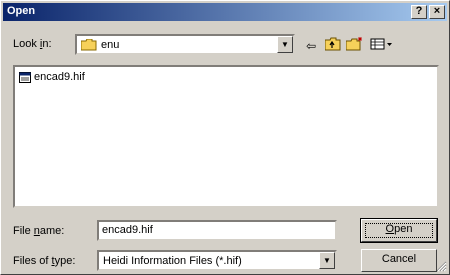 The width and height of the screenshot is (450, 275). I want to click on cancel-button: Cancel, so click(399, 260).